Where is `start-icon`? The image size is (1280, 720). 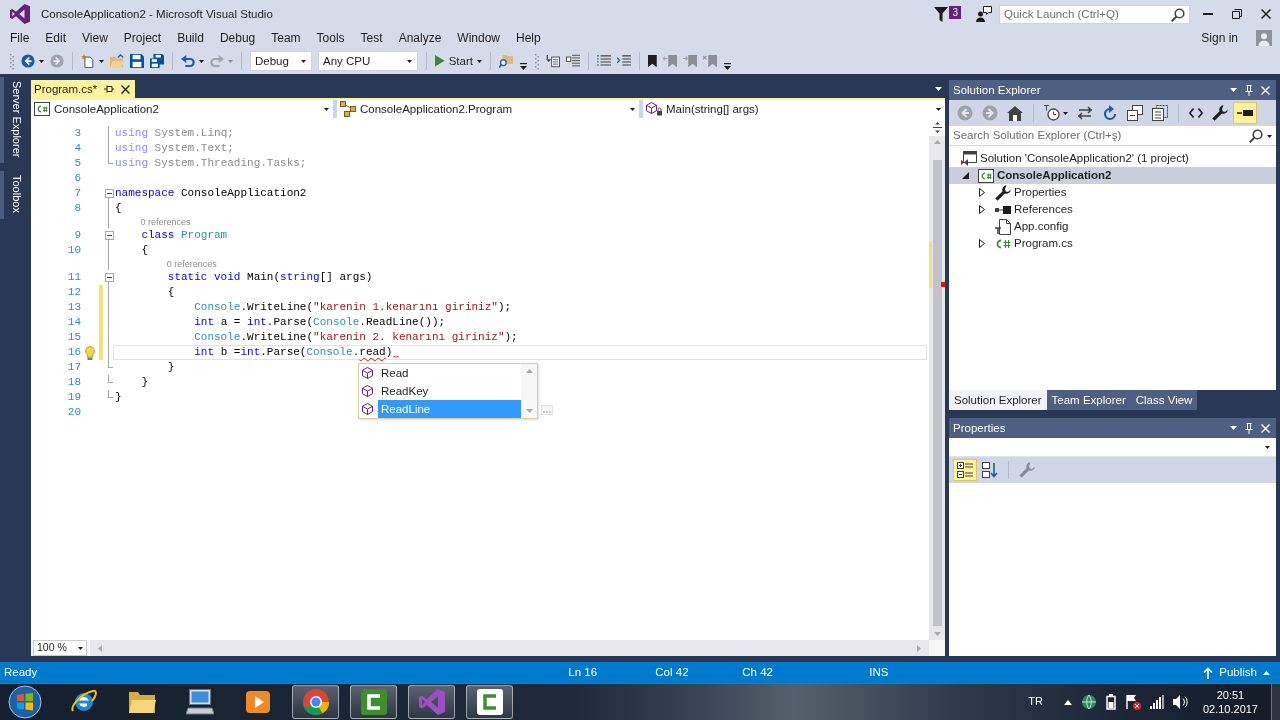
start-icon is located at coordinates (25, 702).